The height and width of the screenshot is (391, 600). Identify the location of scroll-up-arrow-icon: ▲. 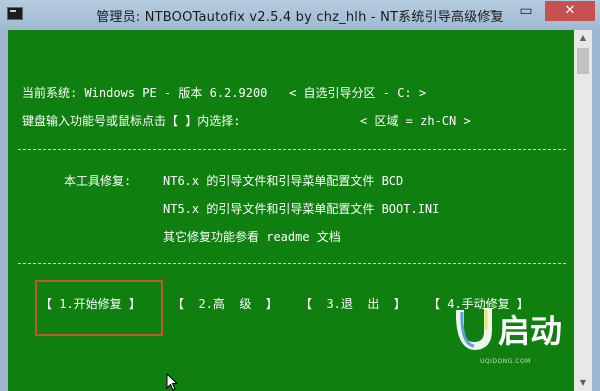
(583, 38).